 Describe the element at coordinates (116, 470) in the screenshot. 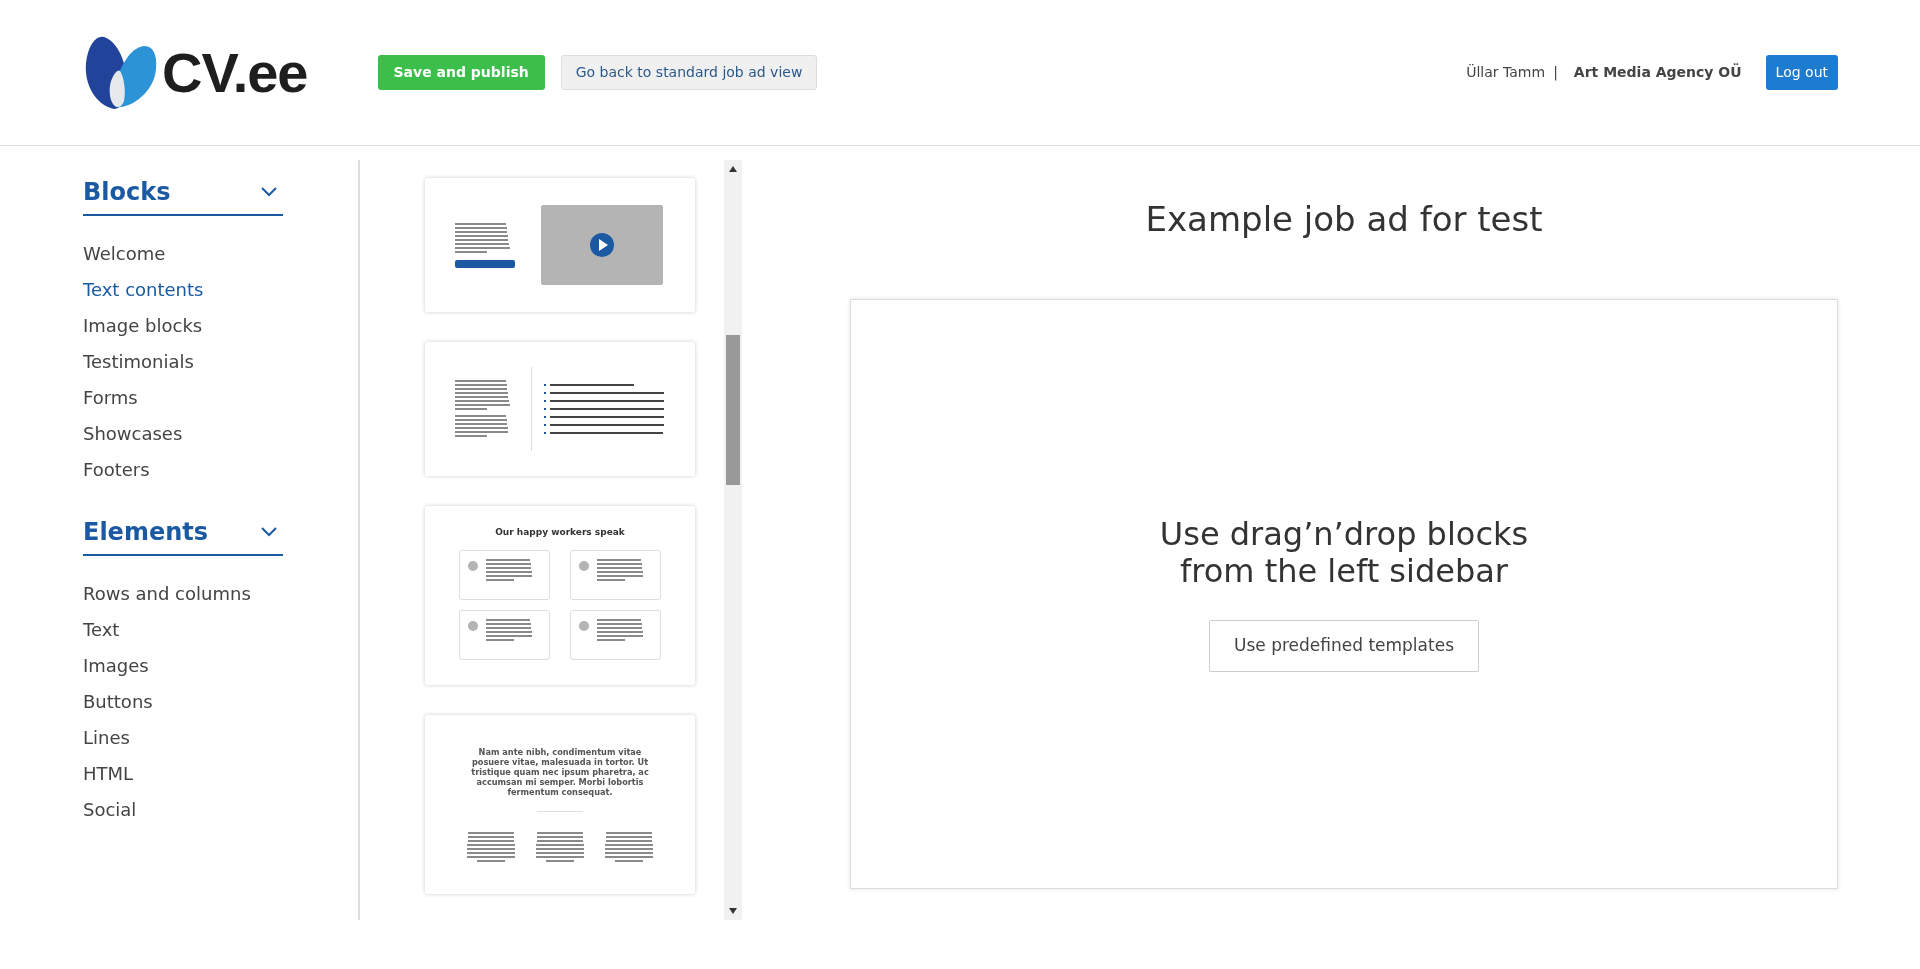

I see `sidebar-item: Footers` at that location.